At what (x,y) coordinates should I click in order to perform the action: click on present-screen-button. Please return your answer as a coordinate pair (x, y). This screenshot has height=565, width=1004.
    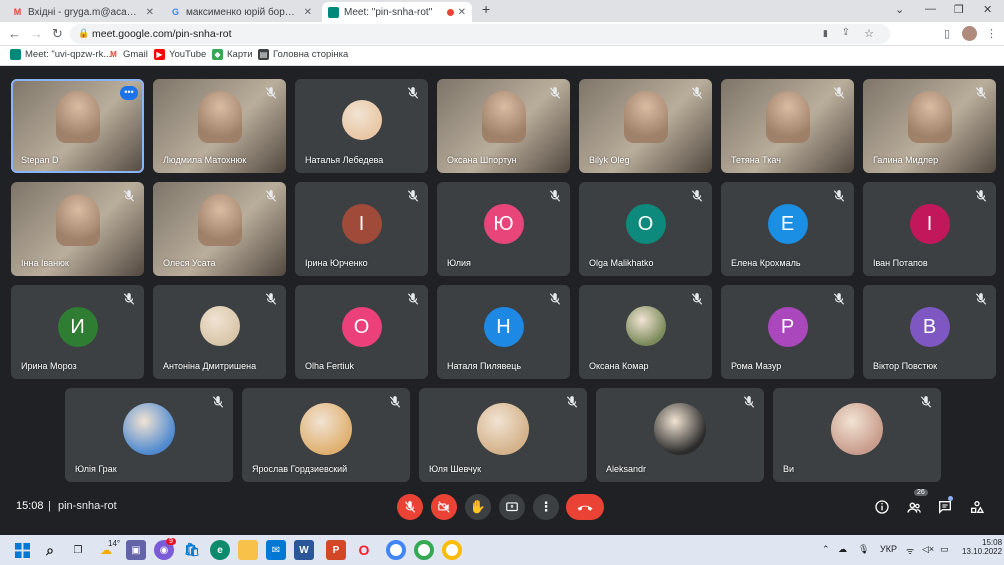
    Looking at the image, I should click on (512, 507).